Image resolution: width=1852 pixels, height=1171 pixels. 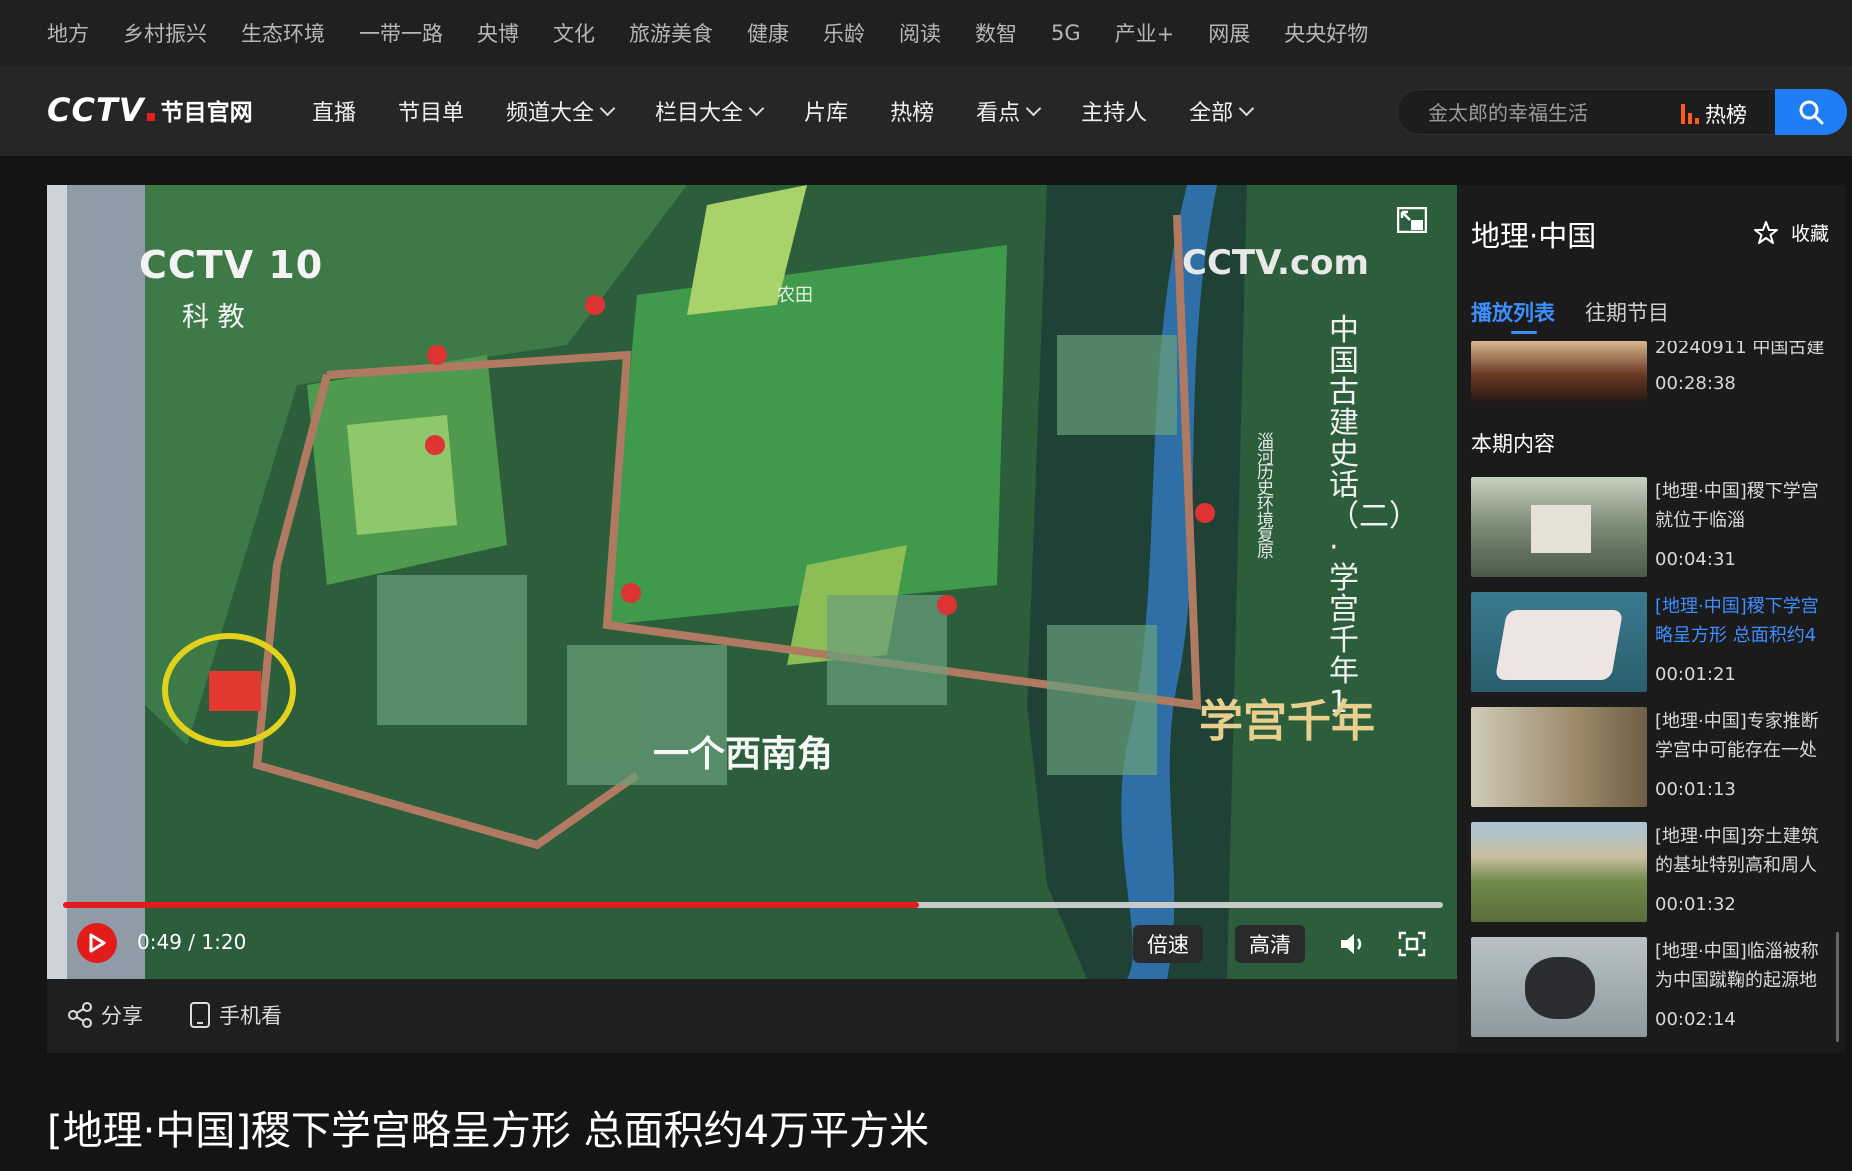 I want to click on speed-label: 倍速, so click(x=1168, y=945).